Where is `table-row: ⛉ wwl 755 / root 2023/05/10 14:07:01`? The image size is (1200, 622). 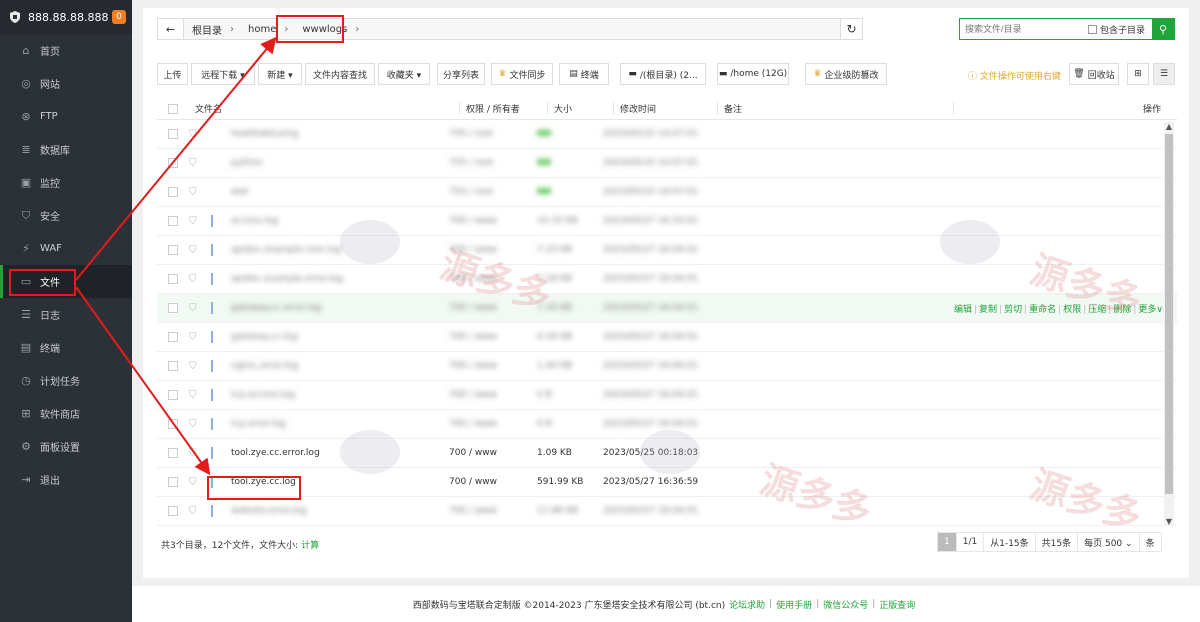 table-row: ⛉ wwl 755 / root 2023/05/10 14:07:01 is located at coordinates (667, 192).